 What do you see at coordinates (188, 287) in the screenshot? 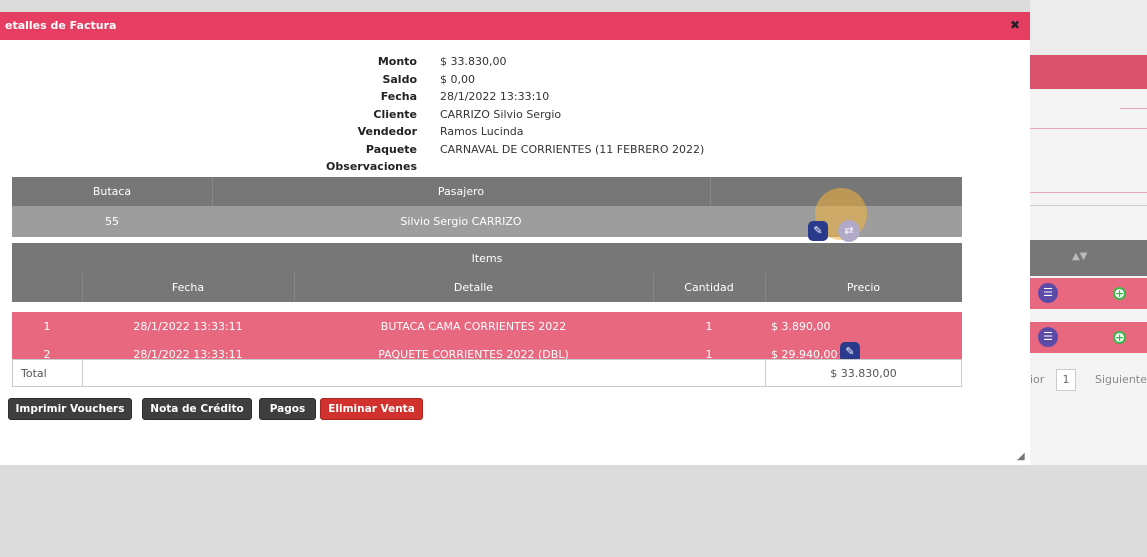
I see `column-header-fecha: Fecha` at bounding box center [188, 287].